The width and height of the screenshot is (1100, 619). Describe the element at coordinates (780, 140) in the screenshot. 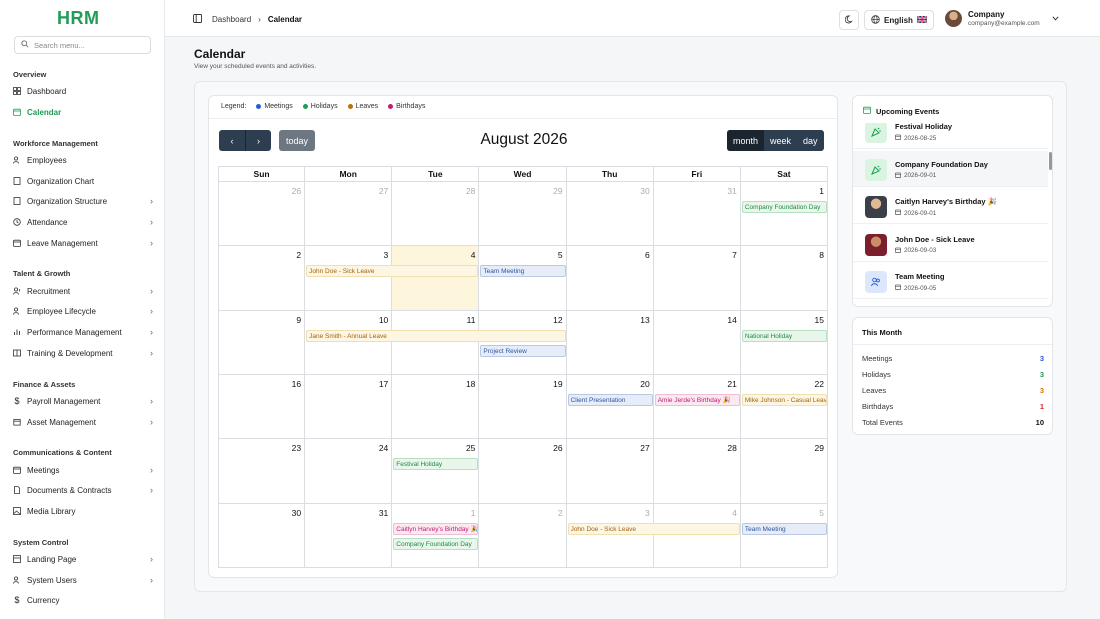

I see `view-week-button: week` at that location.